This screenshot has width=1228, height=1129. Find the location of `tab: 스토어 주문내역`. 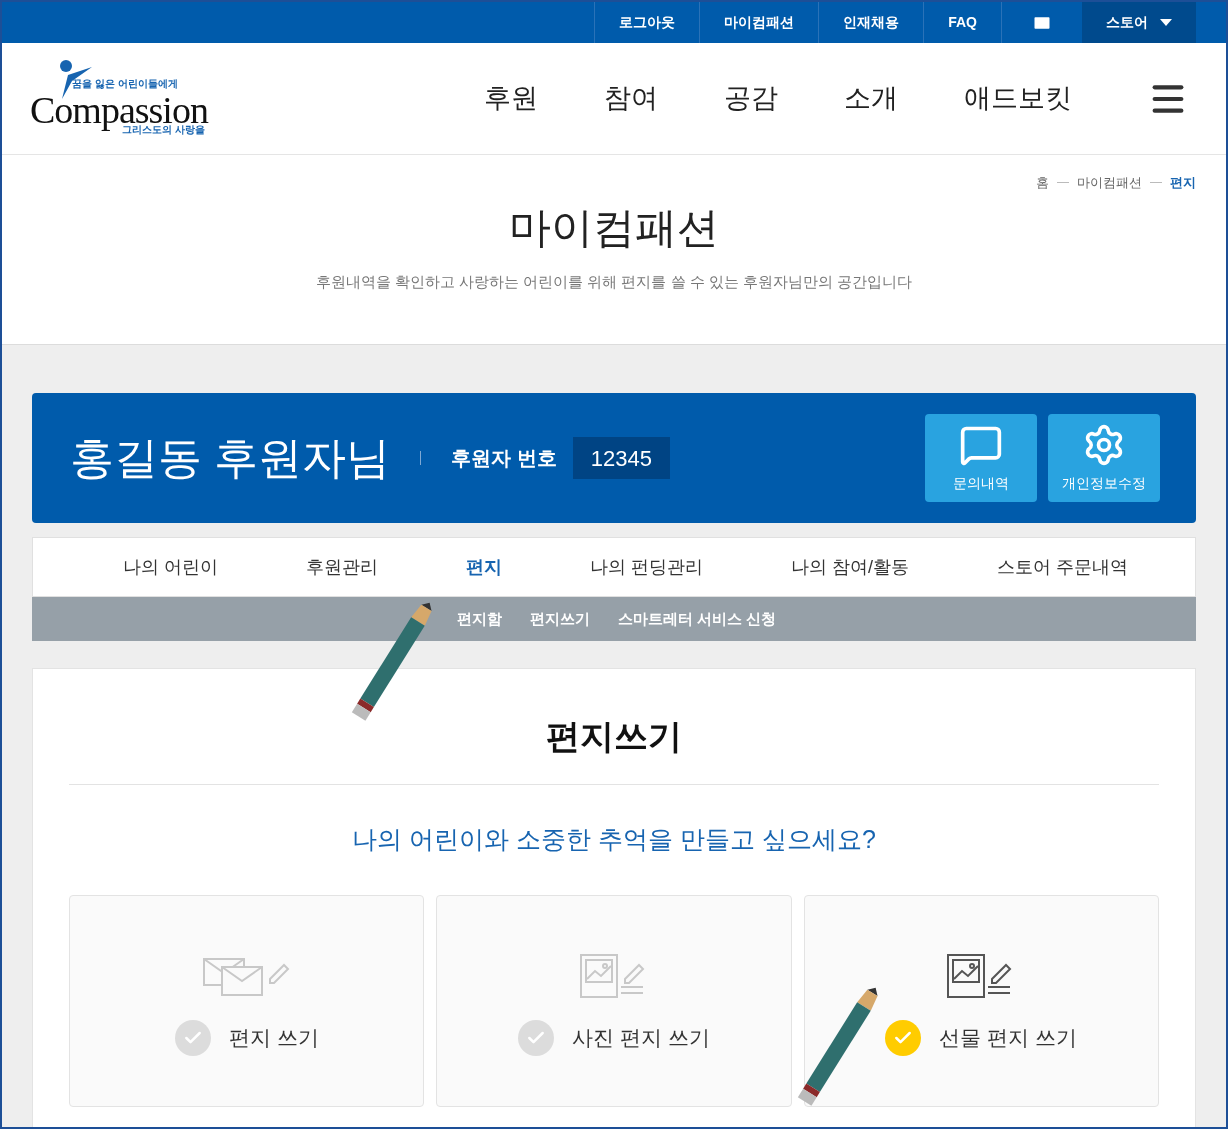

tab: 스토어 주문내역 is located at coordinates (1063, 567).